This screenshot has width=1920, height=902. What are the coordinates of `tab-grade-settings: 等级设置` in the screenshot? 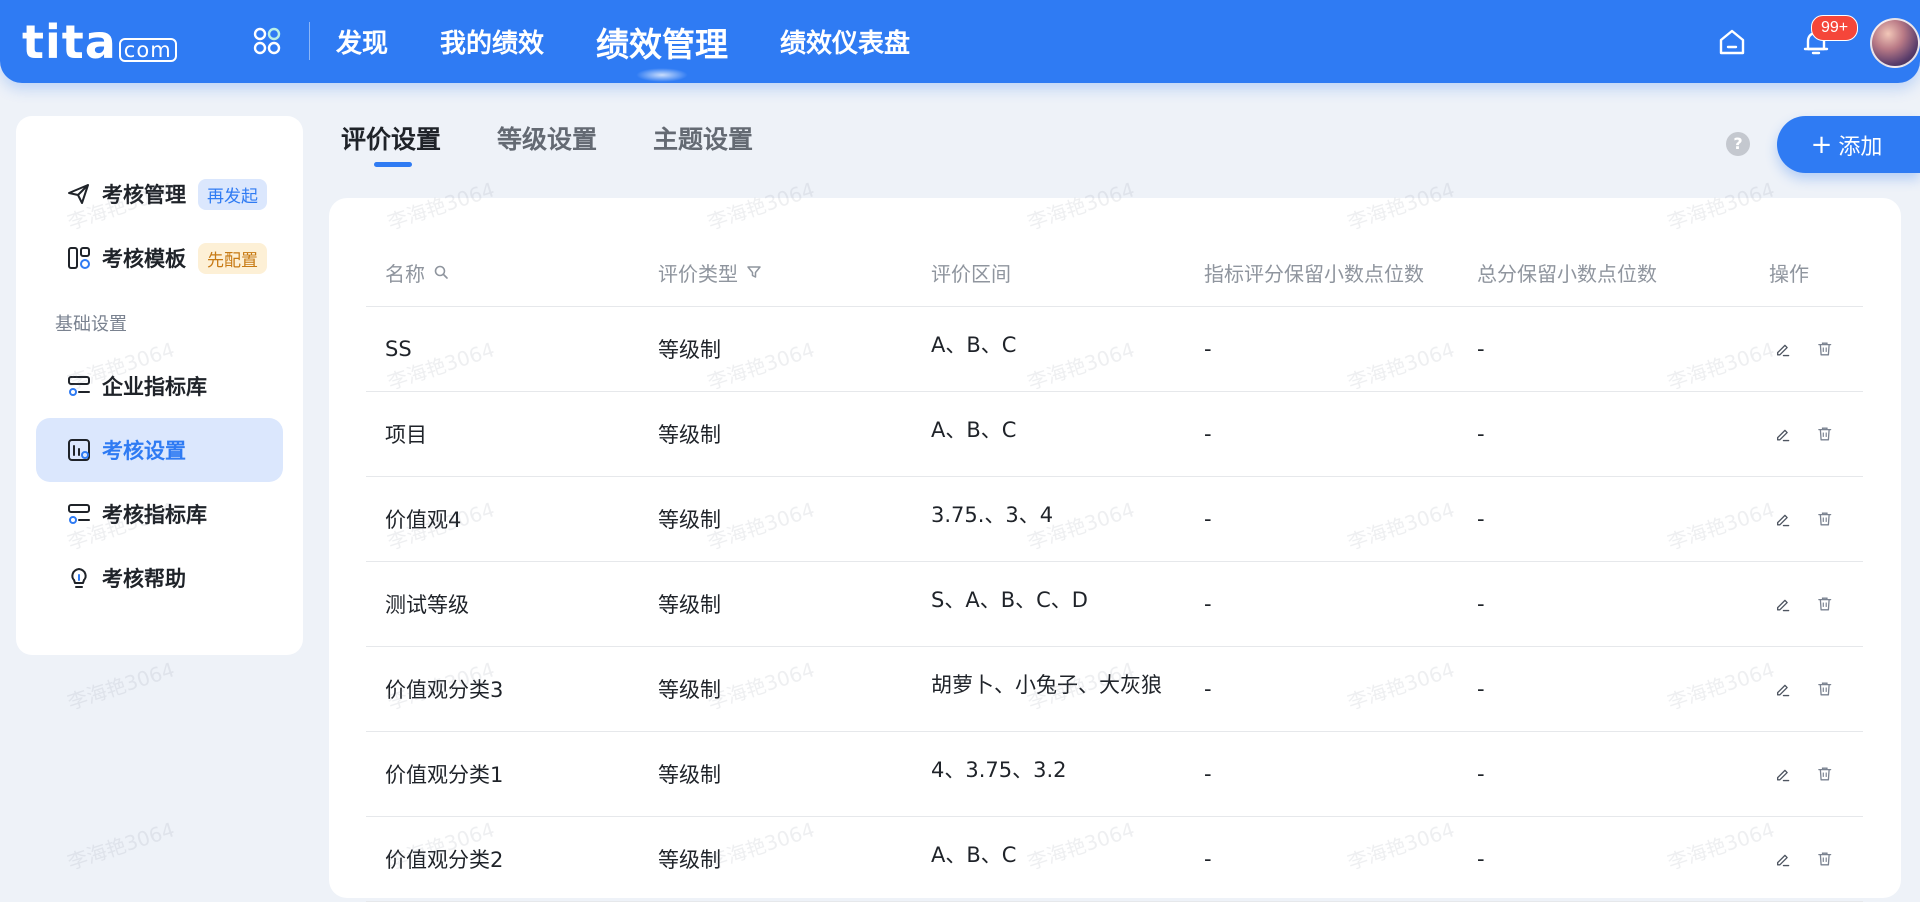 It's located at (547, 138).